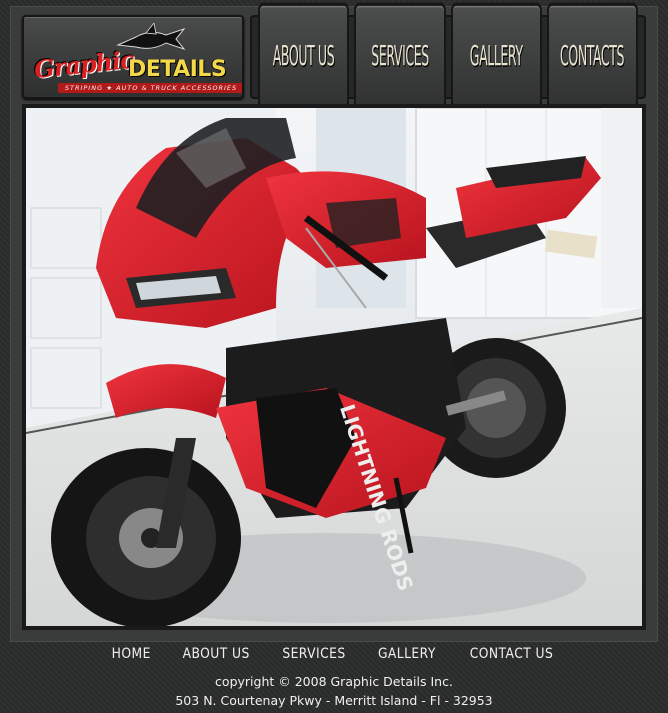  I want to click on logo-brand-graphic: Graphic, so click(83, 64).